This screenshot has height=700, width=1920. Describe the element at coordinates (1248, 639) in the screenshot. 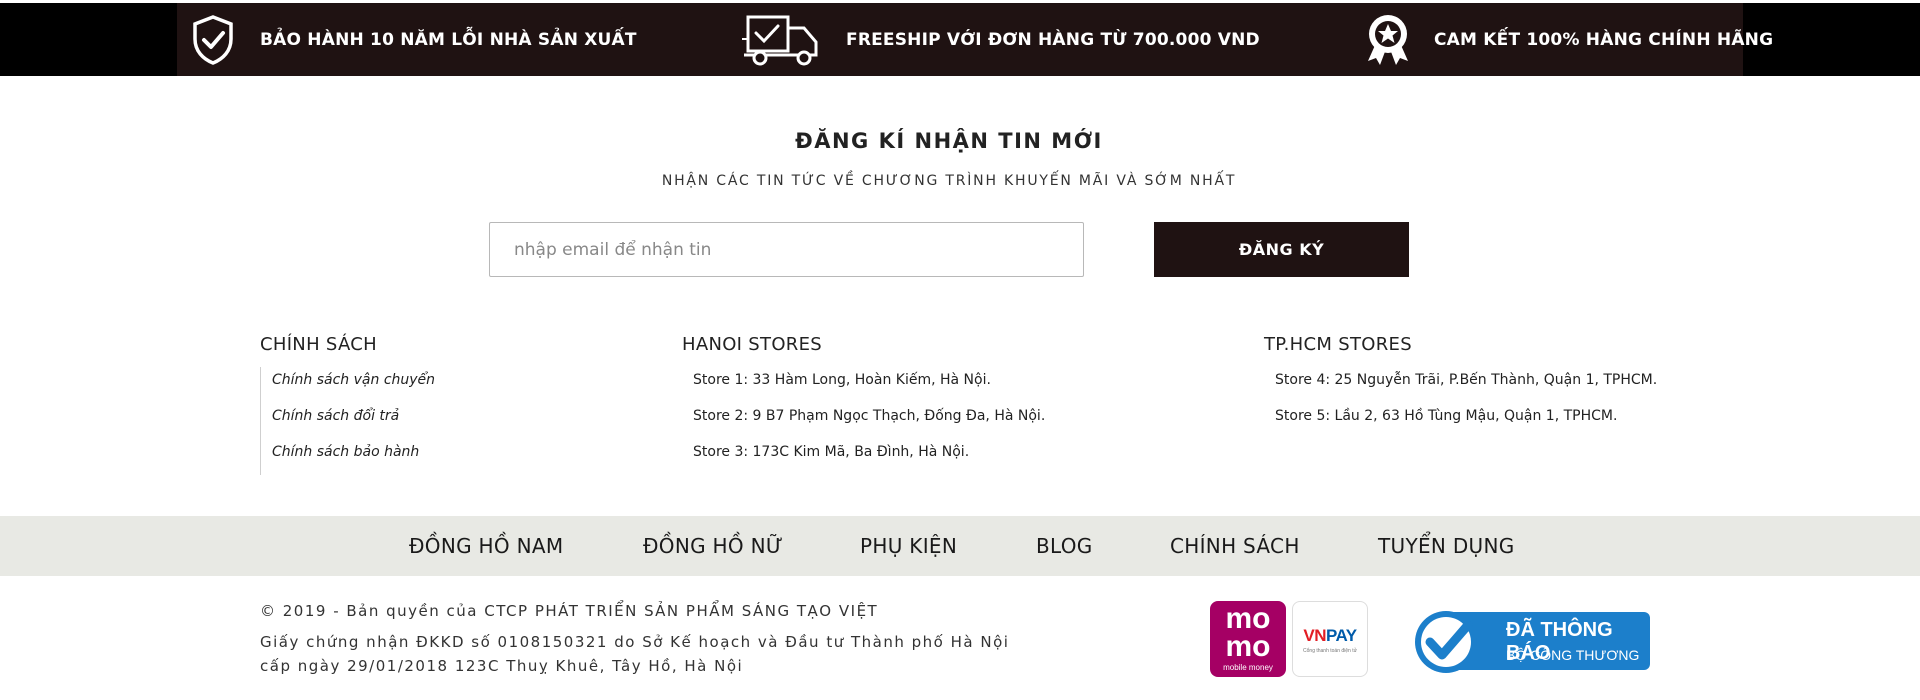

I see `momo-logo: mo mo mobile money` at that location.